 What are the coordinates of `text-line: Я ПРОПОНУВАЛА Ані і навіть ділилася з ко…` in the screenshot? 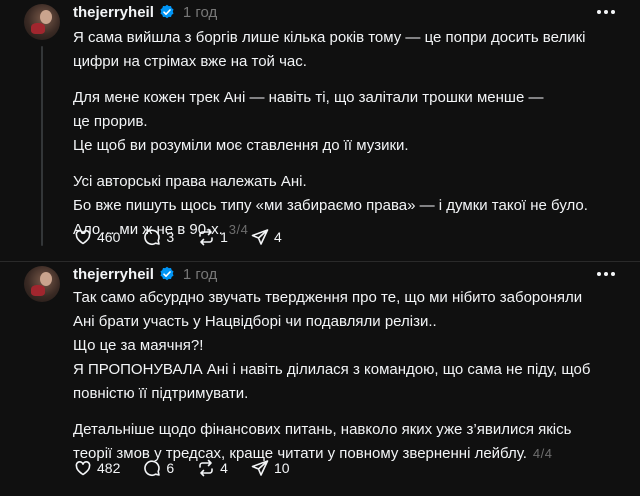 It's located at (332, 369).